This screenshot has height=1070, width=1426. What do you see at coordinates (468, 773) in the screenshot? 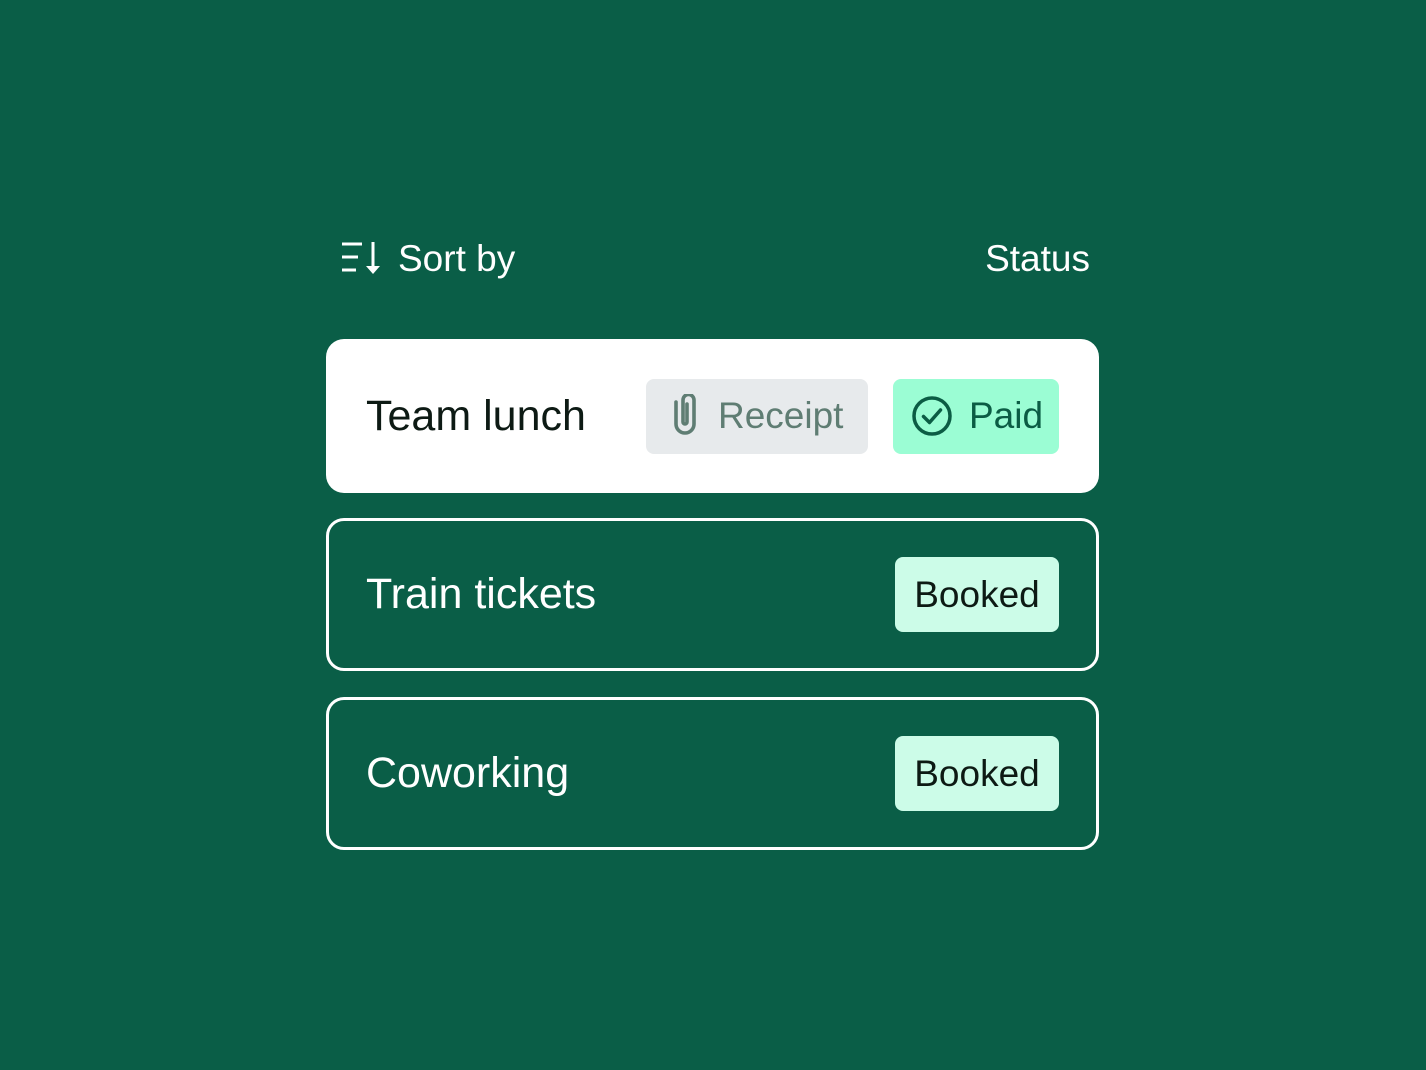
I see `item-title: Coworking` at bounding box center [468, 773].